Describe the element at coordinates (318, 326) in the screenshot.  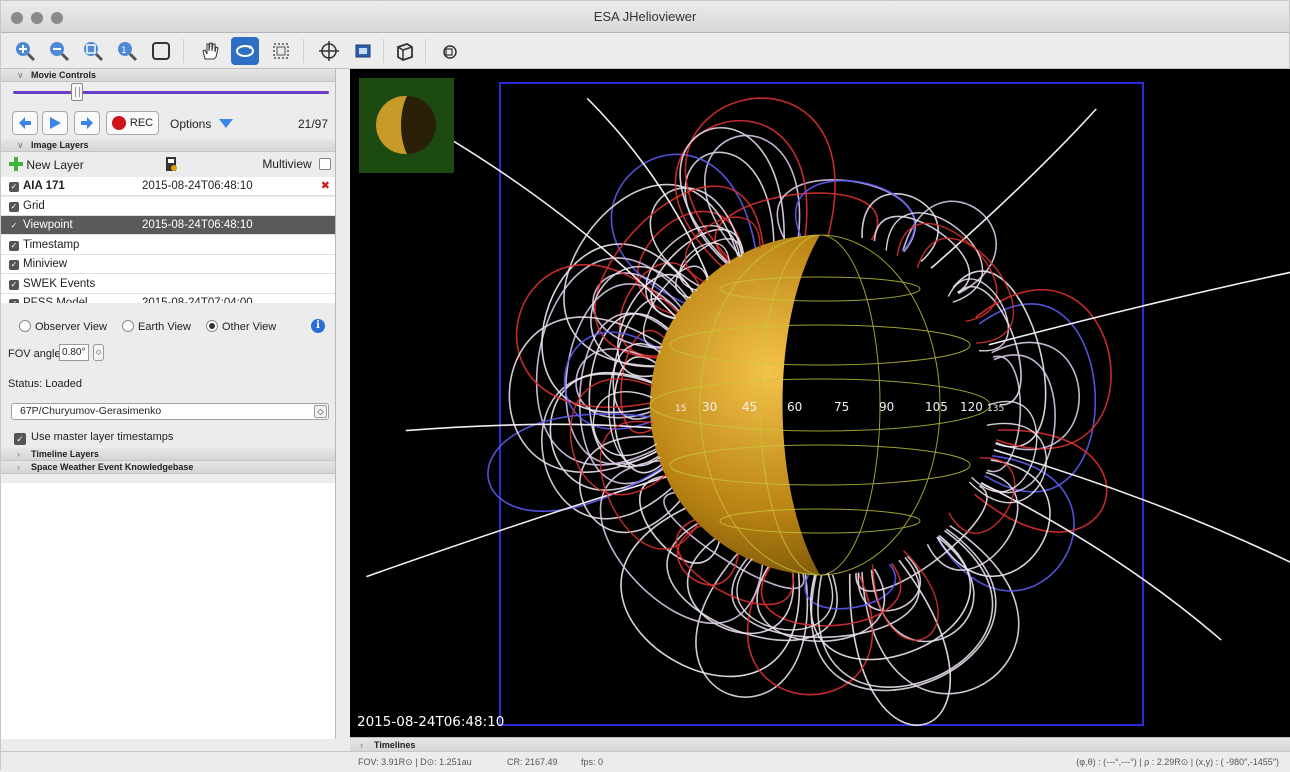
I see `info-icon: i` at that location.